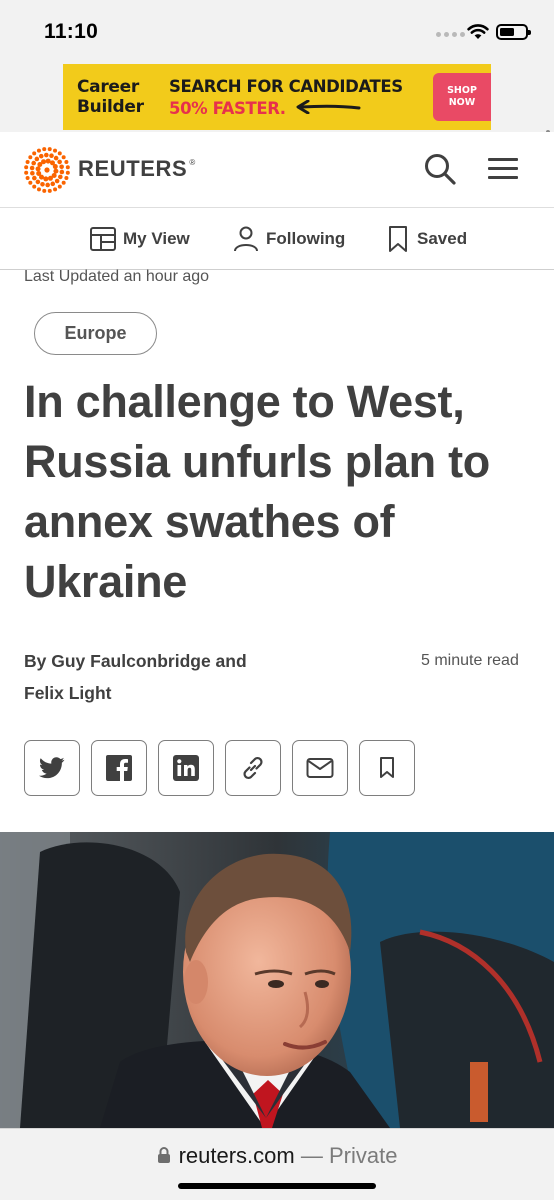 This screenshot has width=554, height=1200. I want to click on facebook-icon, so click(119, 768).